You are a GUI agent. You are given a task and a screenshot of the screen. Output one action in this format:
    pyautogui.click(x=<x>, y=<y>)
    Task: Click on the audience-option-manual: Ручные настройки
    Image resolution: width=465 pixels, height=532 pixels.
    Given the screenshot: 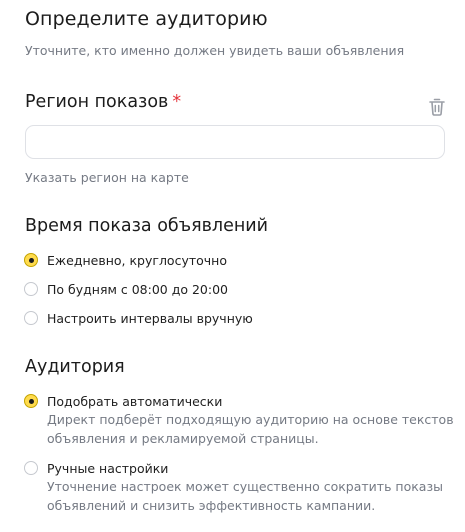 What is the action you would take?
    pyautogui.click(x=96, y=468)
    